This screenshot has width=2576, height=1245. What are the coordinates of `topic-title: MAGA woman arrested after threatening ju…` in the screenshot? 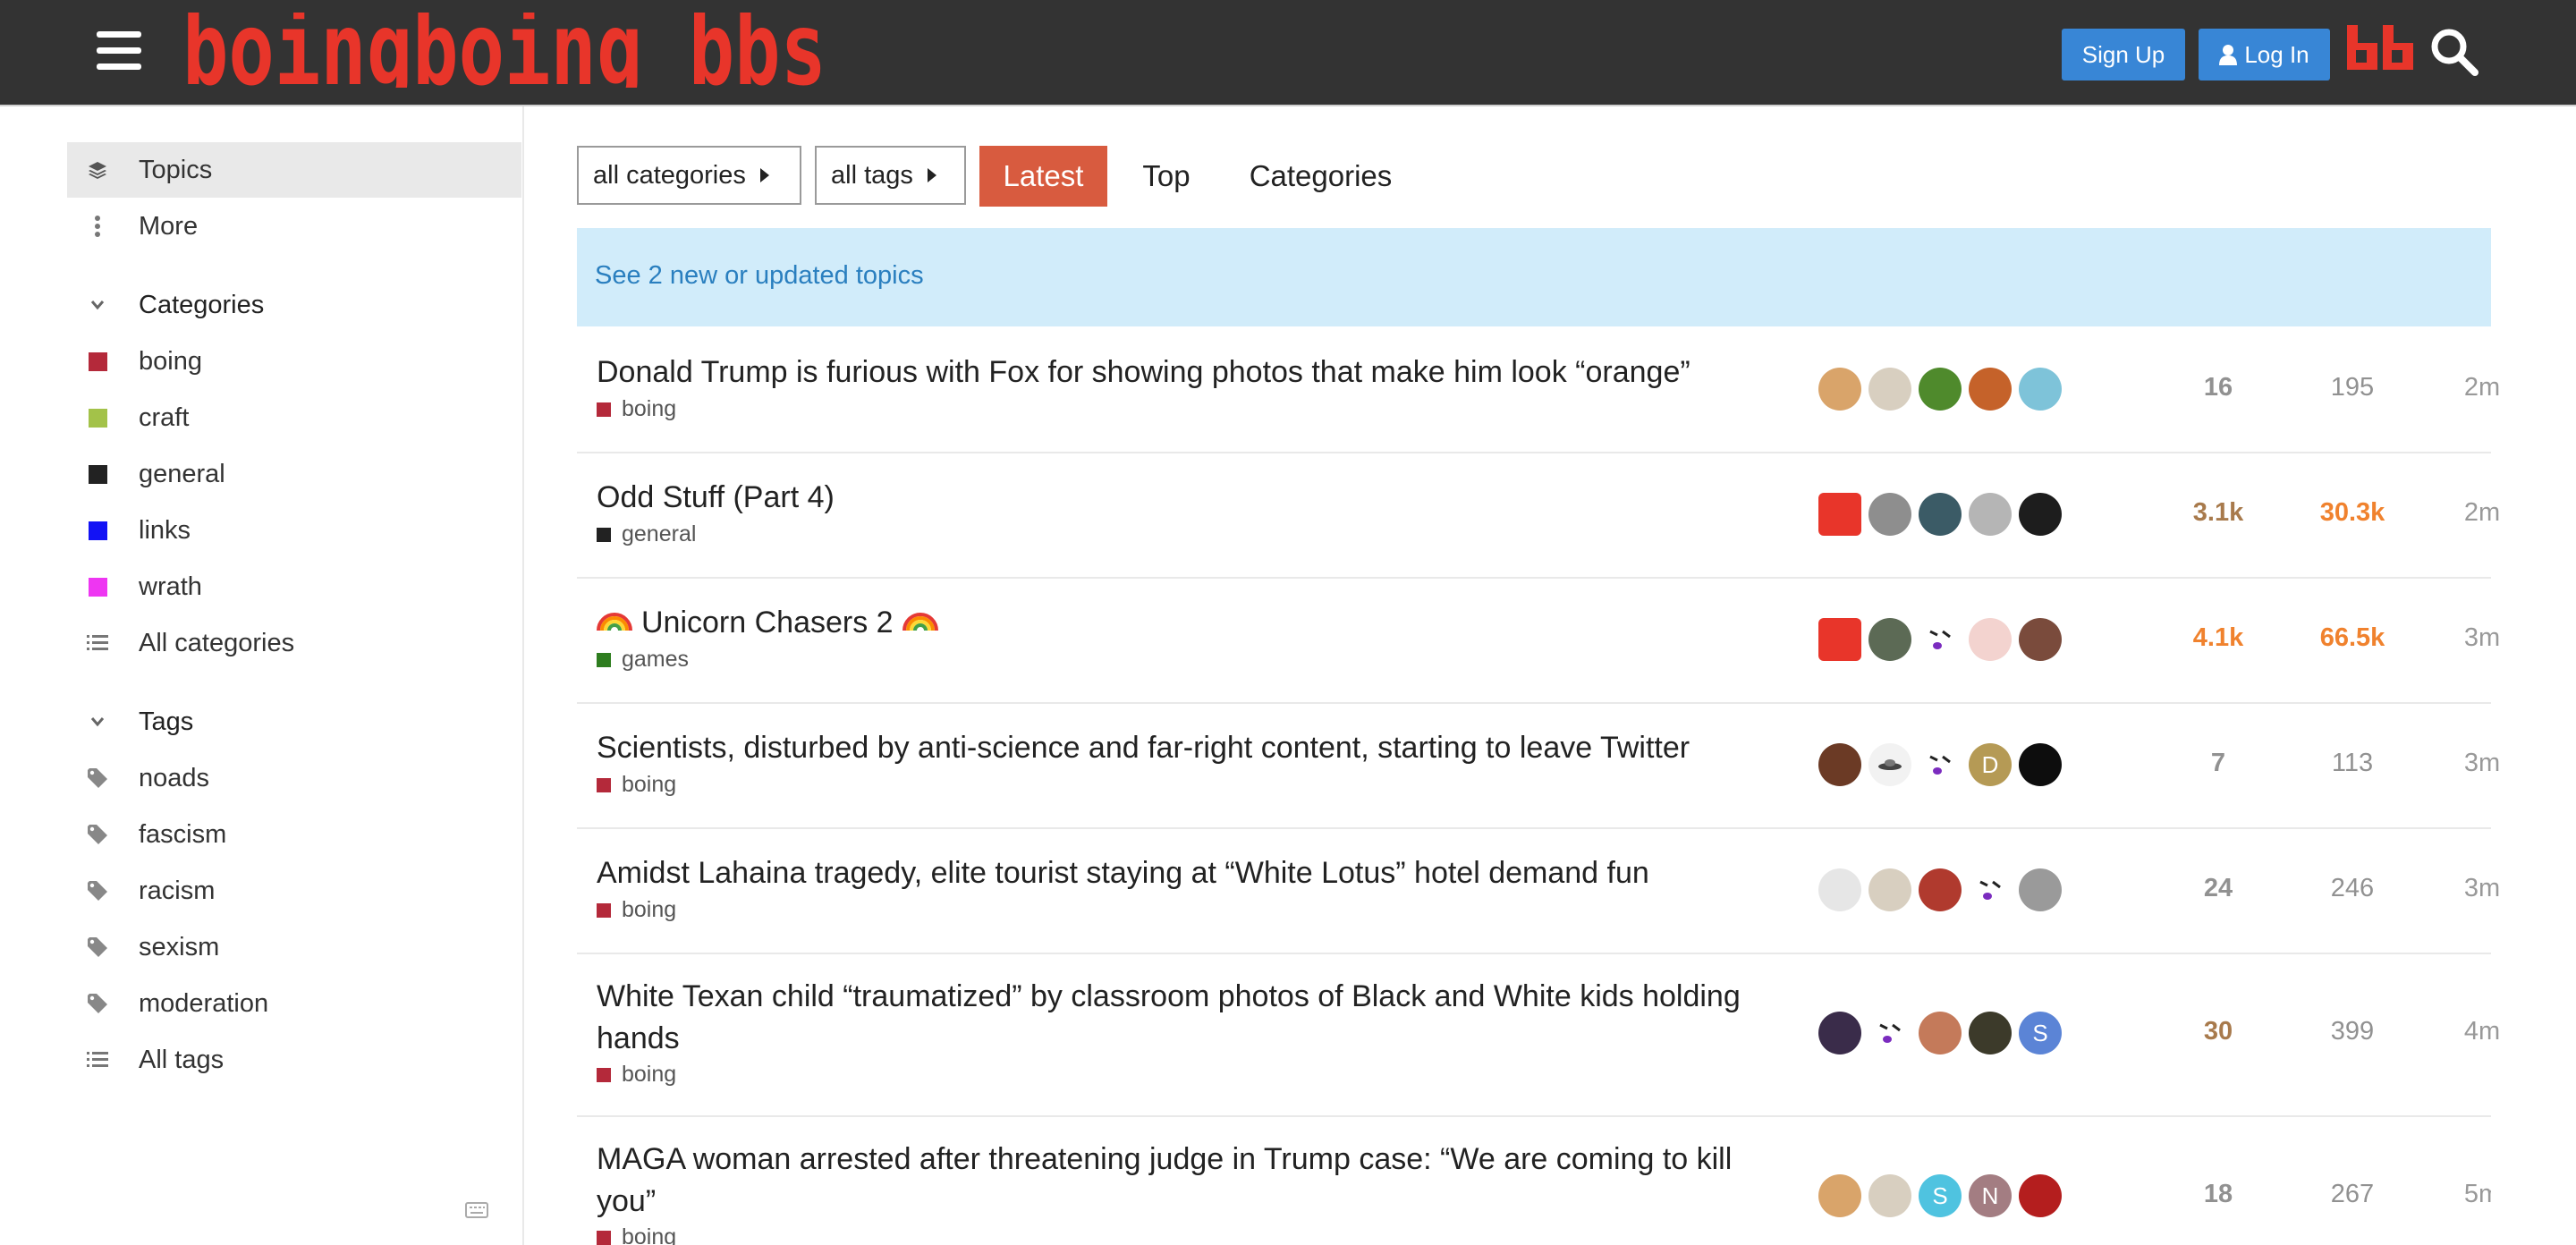 It's located at (1196, 1181).